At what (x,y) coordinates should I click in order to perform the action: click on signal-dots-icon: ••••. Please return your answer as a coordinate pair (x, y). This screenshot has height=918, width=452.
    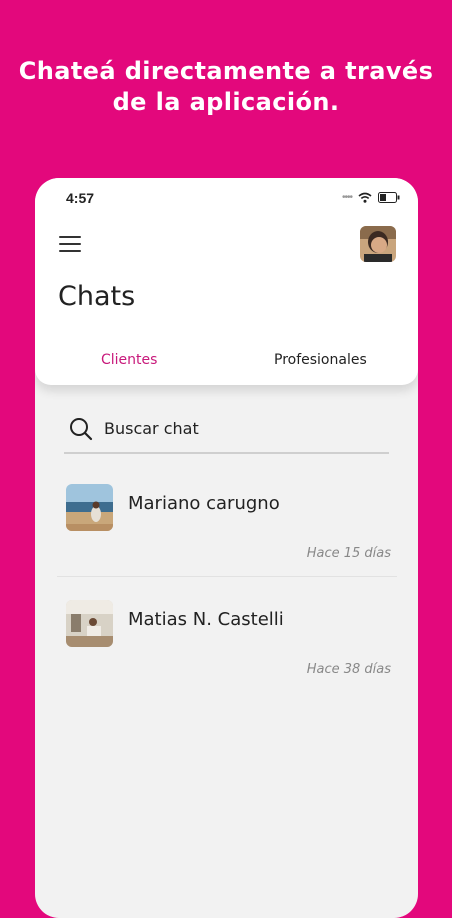
    Looking at the image, I should click on (347, 197).